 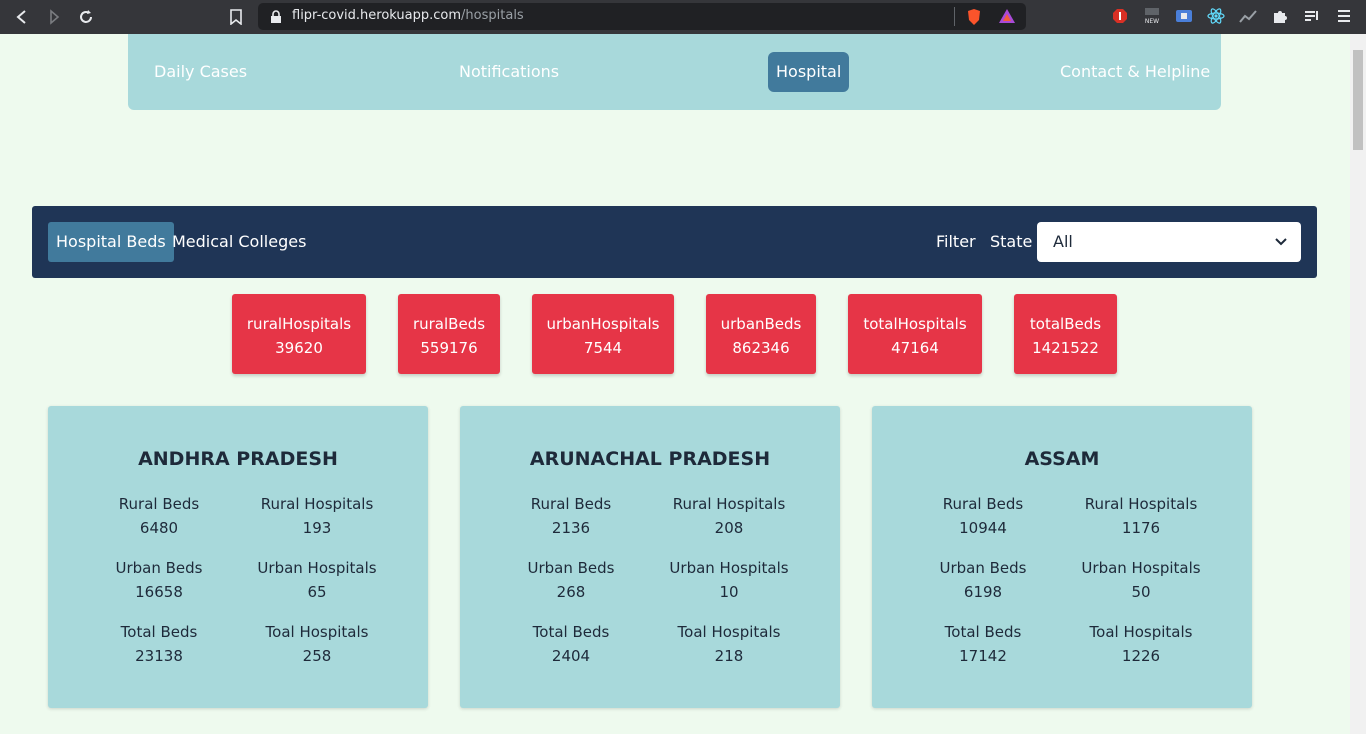 What do you see at coordinates (1065, 348) in the screenshot?
I see `stat-value: 1421522` at bounding box center [1065, 348].